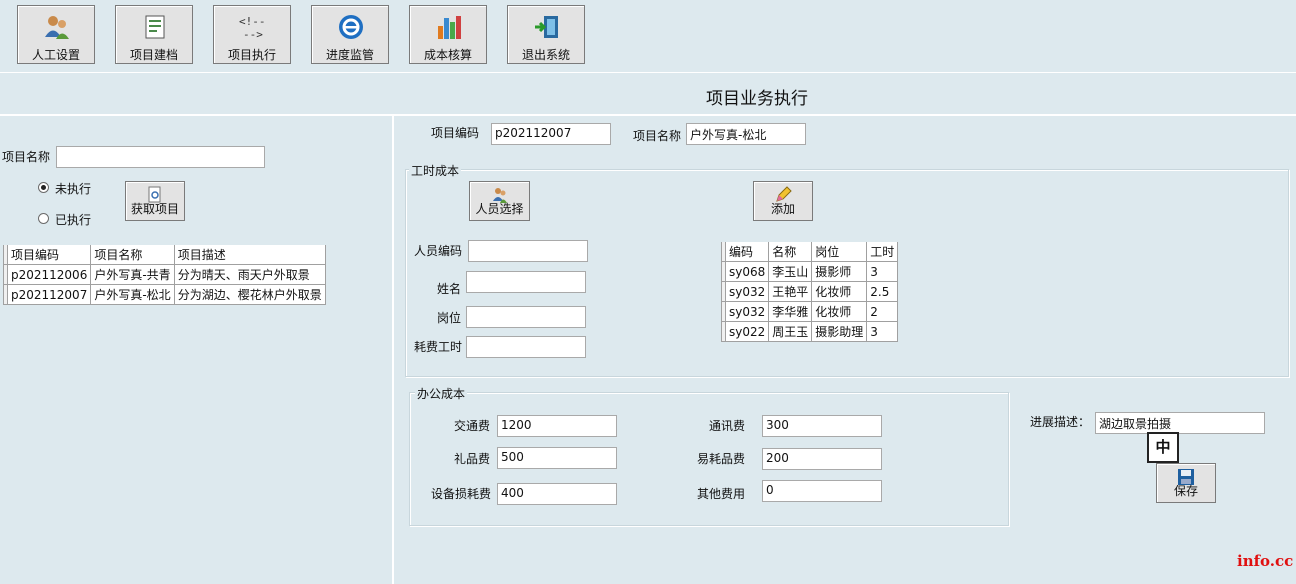 Image resolution: width=1296 pixels, height=584 pixels. What do you see at coordinates (551, 134) in the screenshot?
I see `project-code-input: p202112007` at bounding box center [551, 134].